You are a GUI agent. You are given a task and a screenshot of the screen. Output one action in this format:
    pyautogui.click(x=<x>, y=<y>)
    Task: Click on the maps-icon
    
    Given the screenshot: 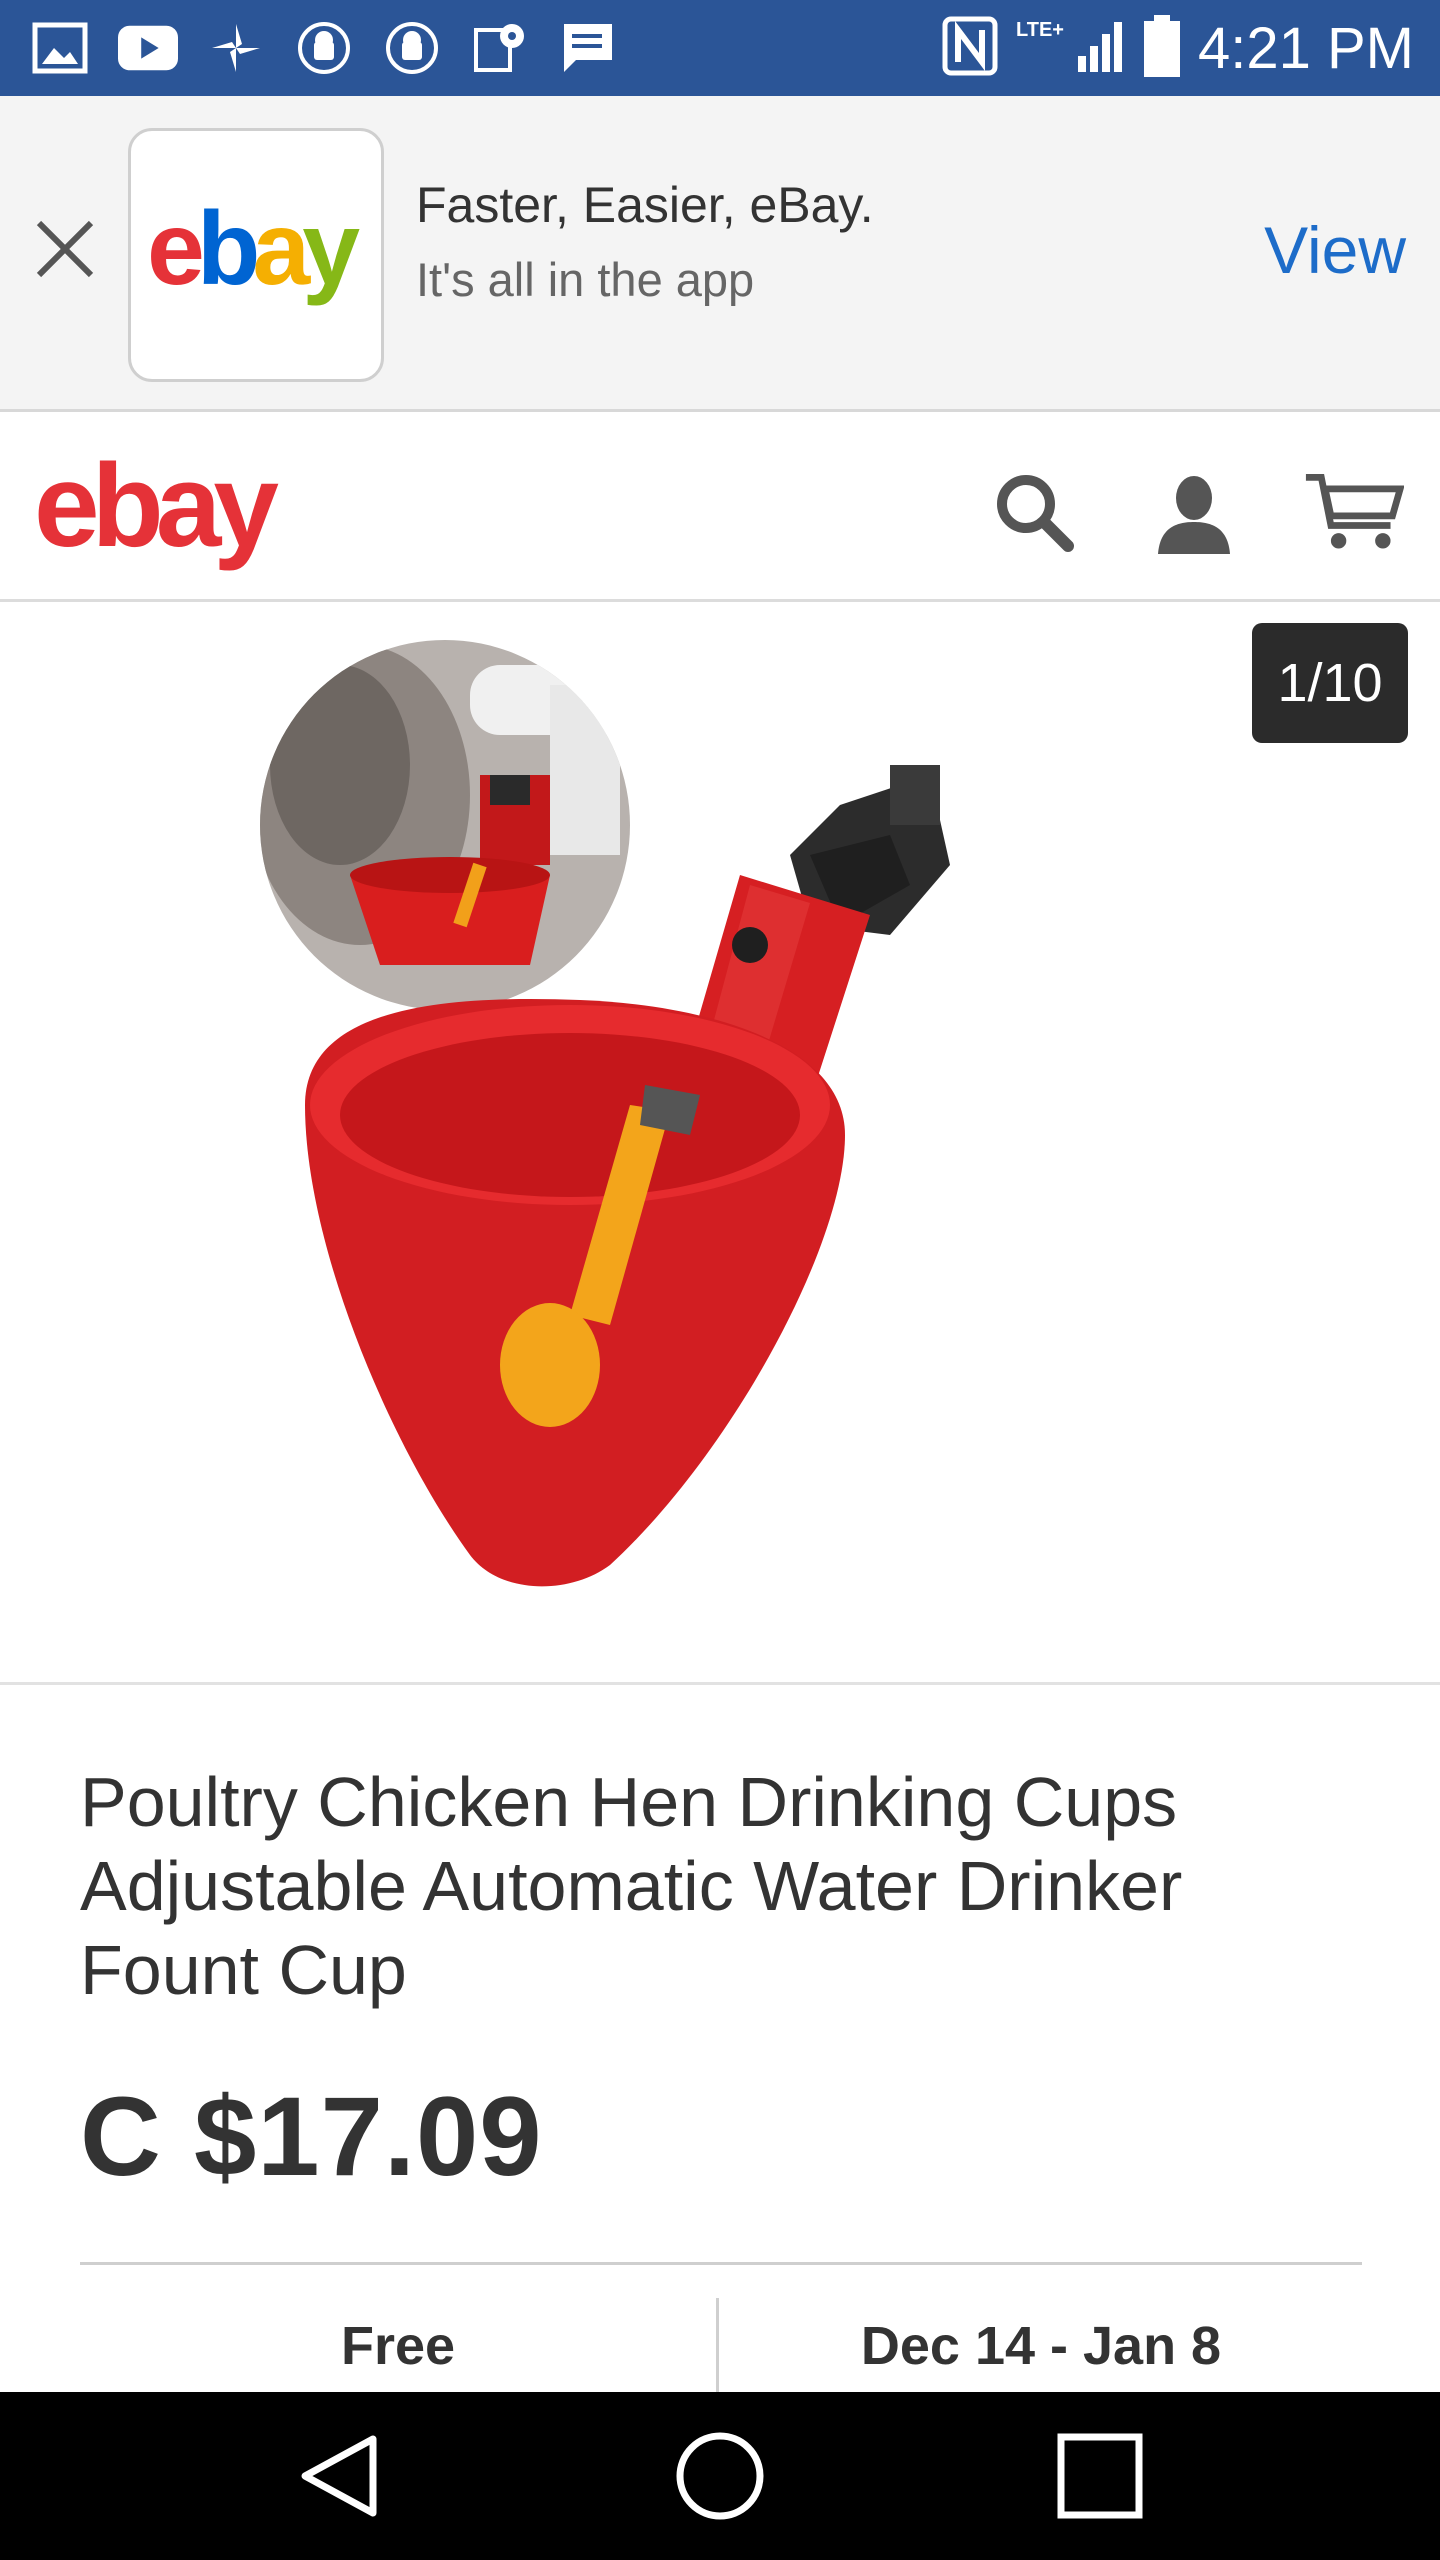 What is the action you would take?
    pyautogui.click(x=500, y=48)
    